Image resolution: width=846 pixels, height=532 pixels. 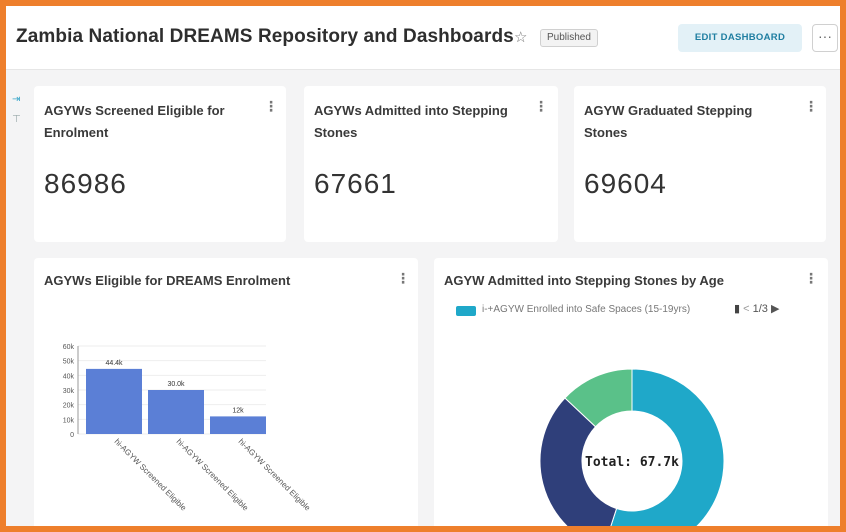 I want to click on kpi-title: AGYW Graduated Stepping Stones, so click(x=668, y=121).